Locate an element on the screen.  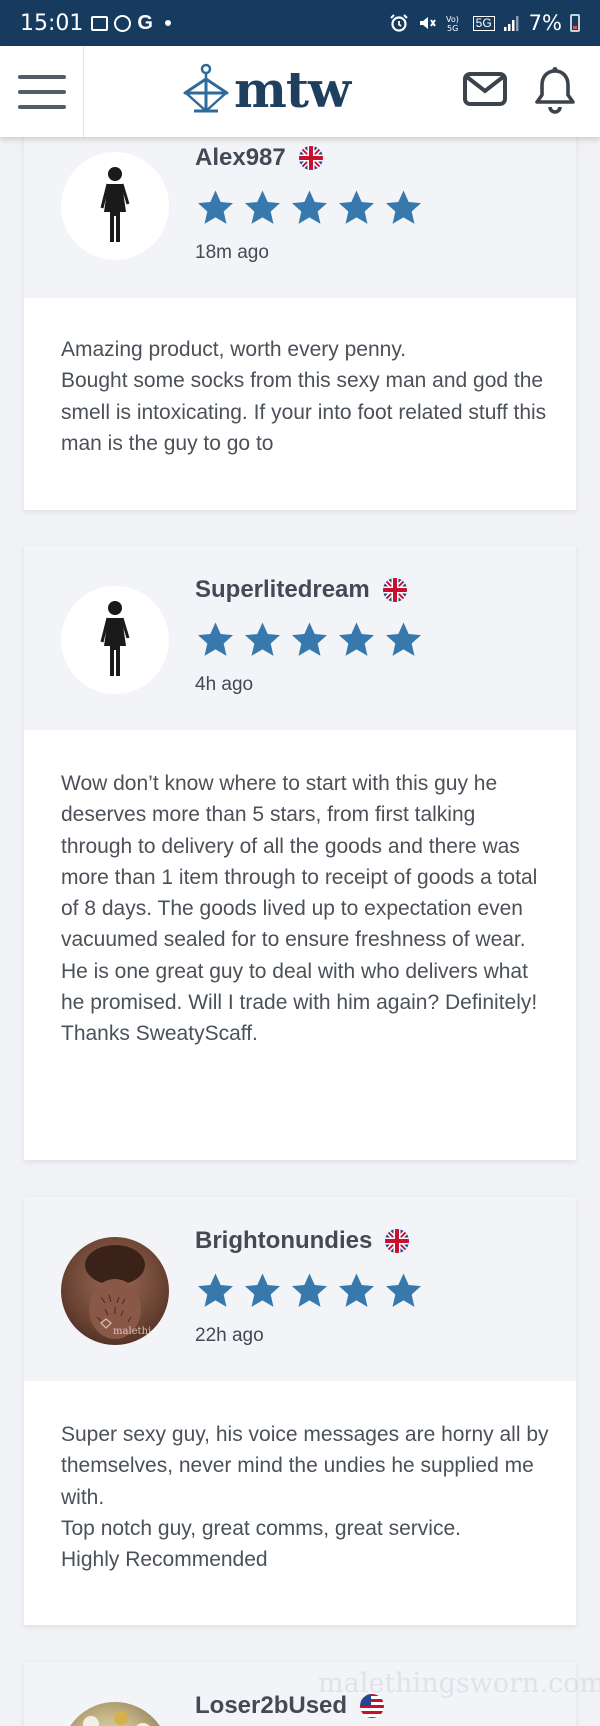
avatar-photo: malethi is located at coordinates (115, 1291).